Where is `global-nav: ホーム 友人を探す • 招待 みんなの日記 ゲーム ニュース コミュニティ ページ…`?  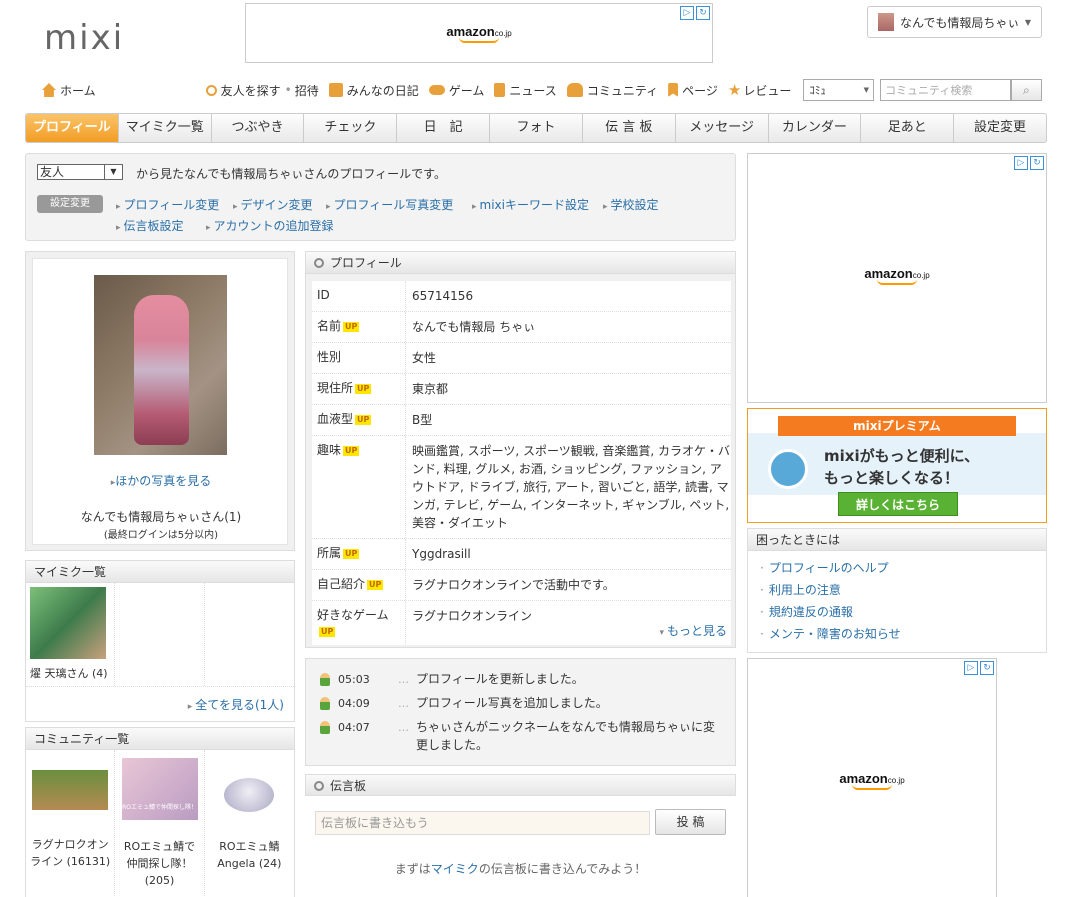 global-nav: ホーム 友人を探す • 招待 みんなの日記 ゲーム ニュース コミュニティ ページ… is located at coordinates (542, 90).